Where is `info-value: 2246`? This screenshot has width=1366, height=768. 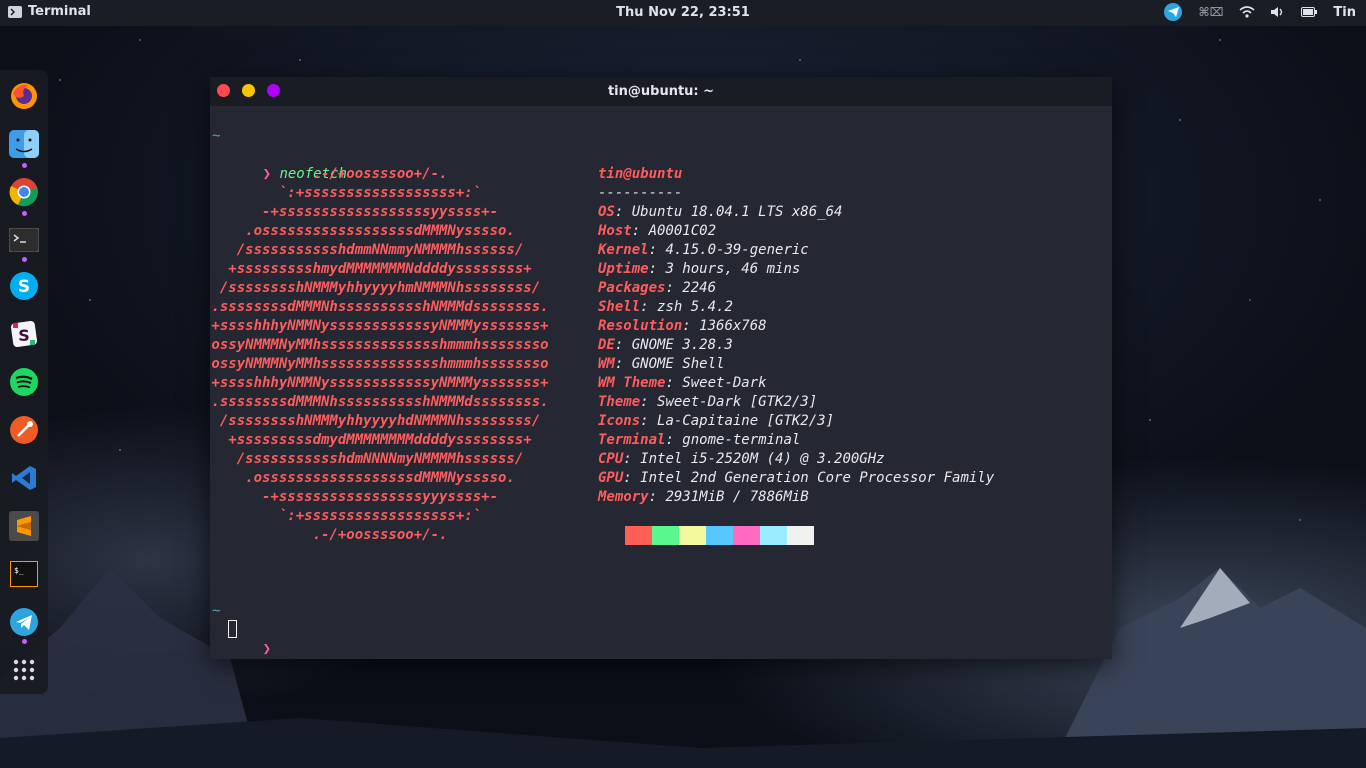 info-value: 2246 is located at coordinates (699, 288).